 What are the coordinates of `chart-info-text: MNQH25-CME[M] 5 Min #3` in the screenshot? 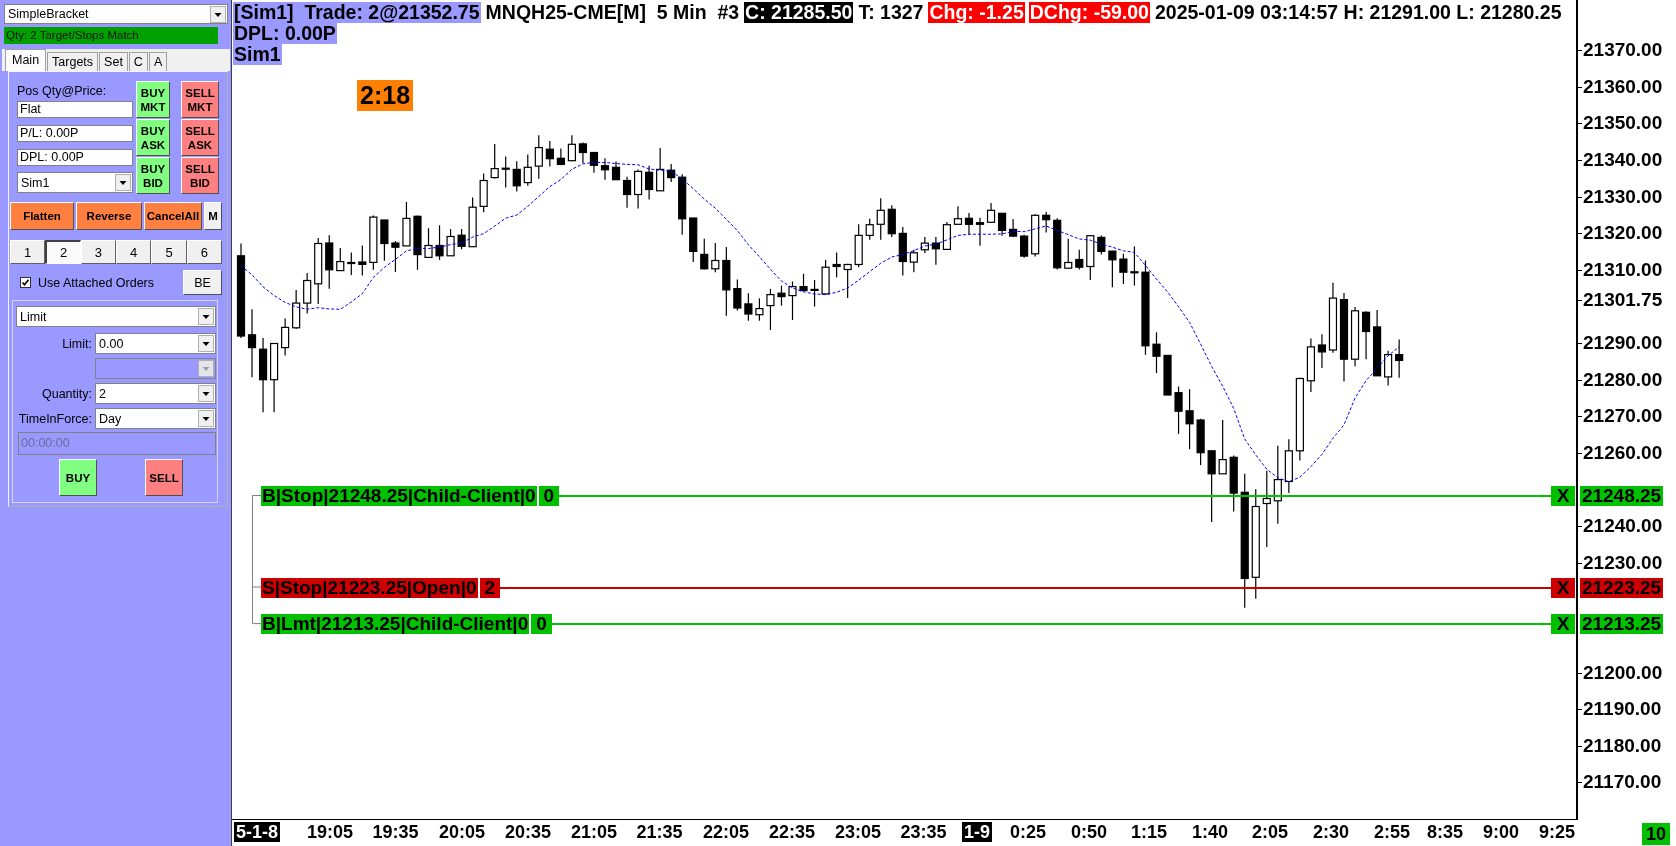 It's located at (612, 12).